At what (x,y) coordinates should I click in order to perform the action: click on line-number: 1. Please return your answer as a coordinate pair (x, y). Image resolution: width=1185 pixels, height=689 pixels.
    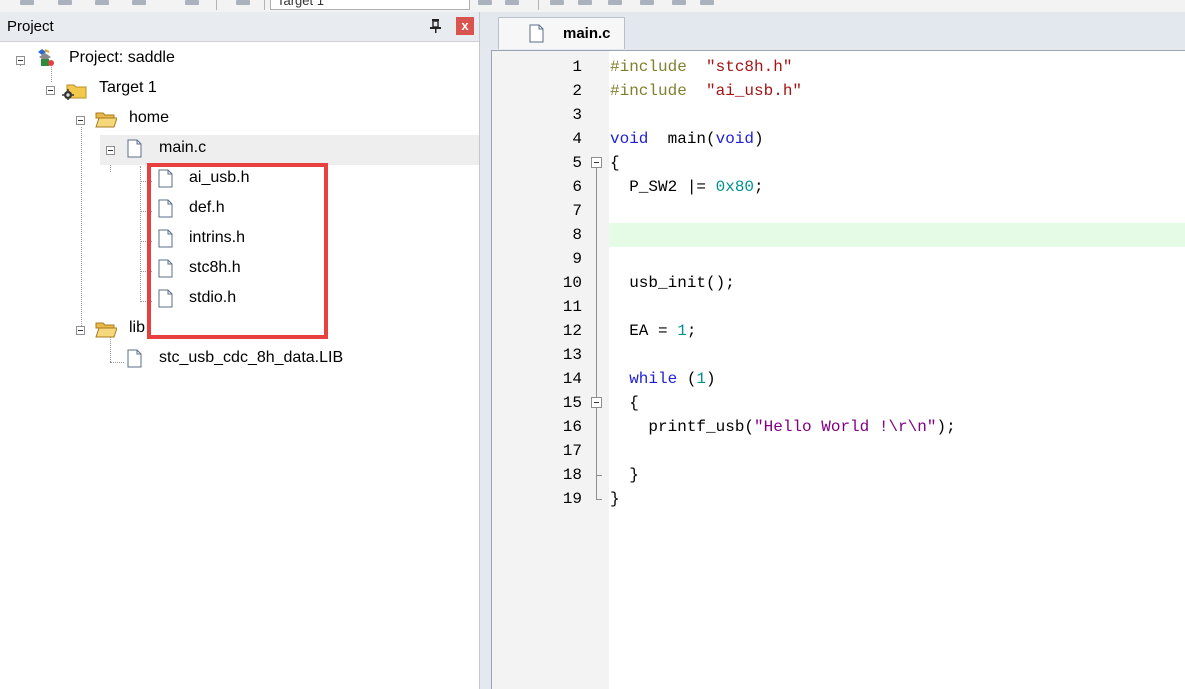
    Looking at the image, I should click on (577, 67).